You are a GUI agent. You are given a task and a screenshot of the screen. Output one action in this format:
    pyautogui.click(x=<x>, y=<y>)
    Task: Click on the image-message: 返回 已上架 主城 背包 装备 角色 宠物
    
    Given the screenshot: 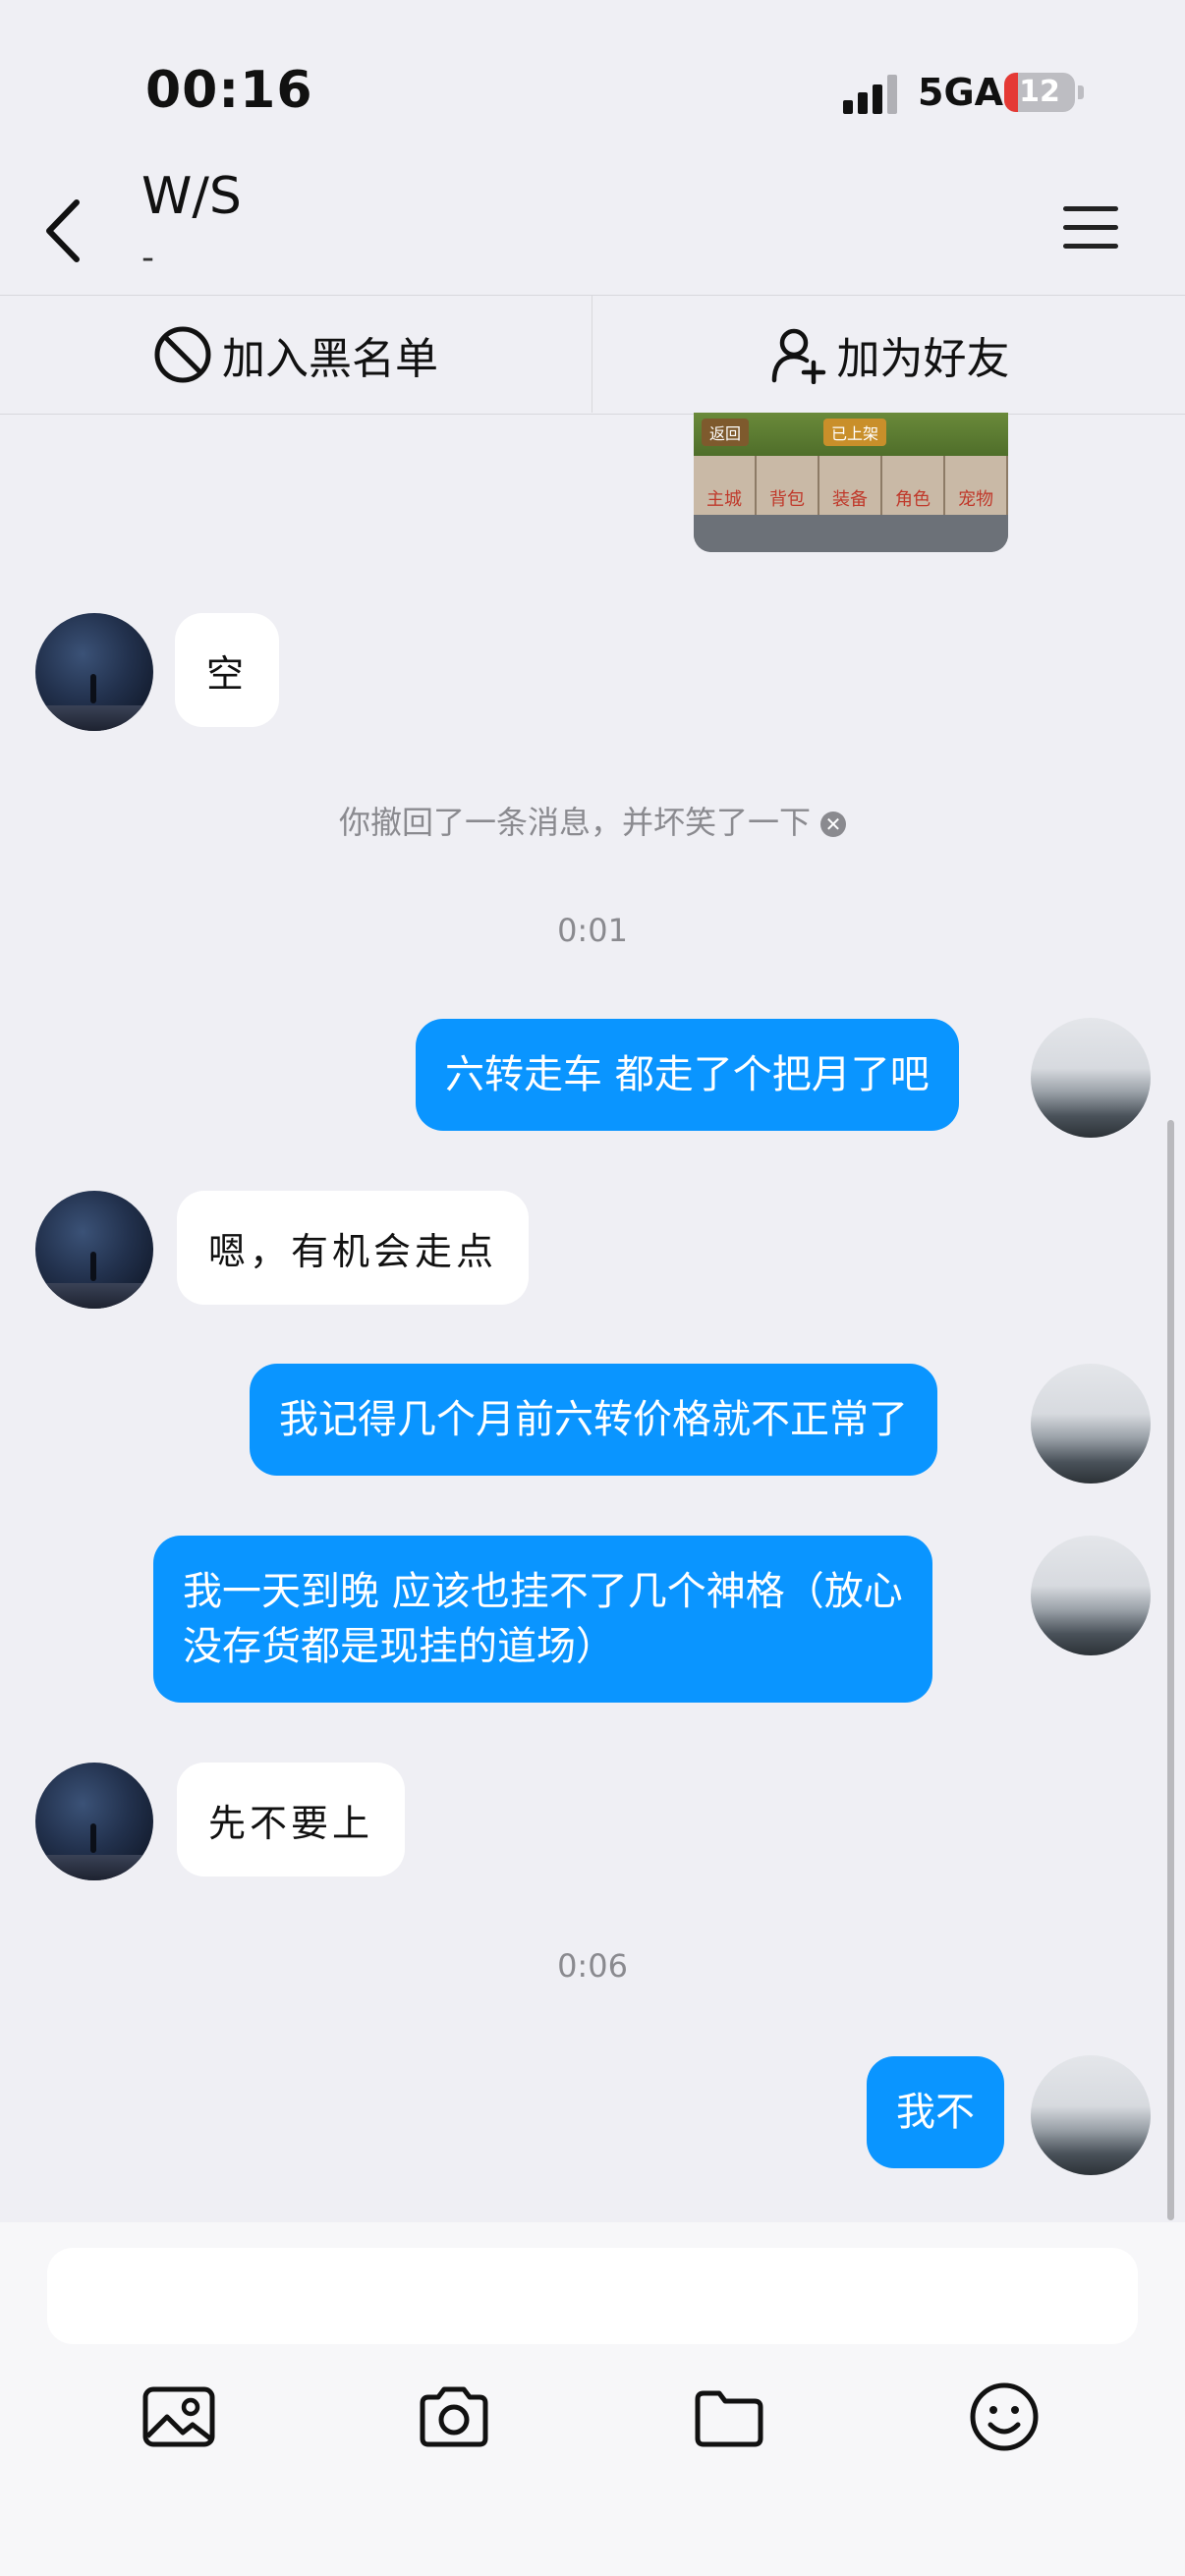 What is the action you would take?
    pyautogui.click(x=851, y=482)
    